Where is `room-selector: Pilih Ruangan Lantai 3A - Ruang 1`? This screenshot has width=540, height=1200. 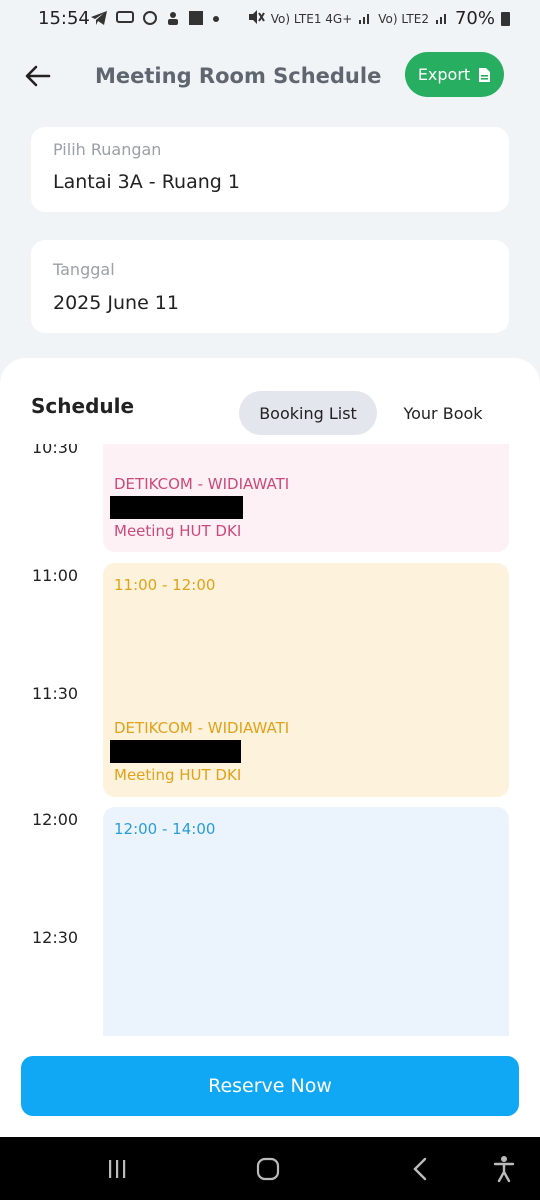 room-selector: Pilih Ruangan Lantai 3A - Ruang 1 is located at coordinates (270, 169).